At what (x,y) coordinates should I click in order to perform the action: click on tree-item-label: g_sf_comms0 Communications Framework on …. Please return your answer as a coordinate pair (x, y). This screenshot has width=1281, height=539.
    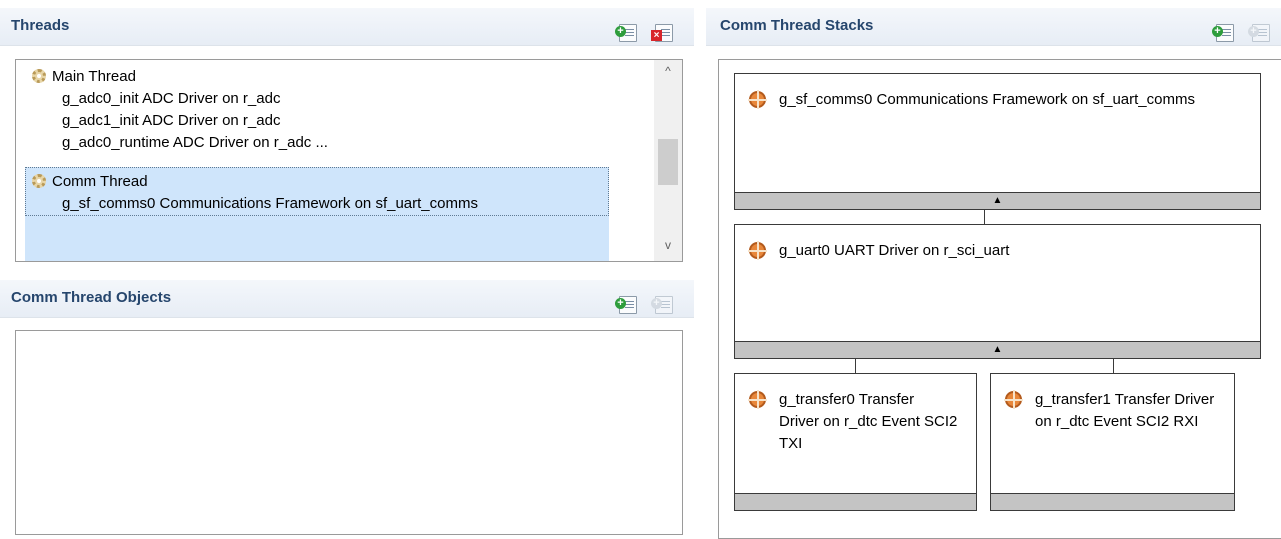
    Looking at the image, I should click on (270, 203).